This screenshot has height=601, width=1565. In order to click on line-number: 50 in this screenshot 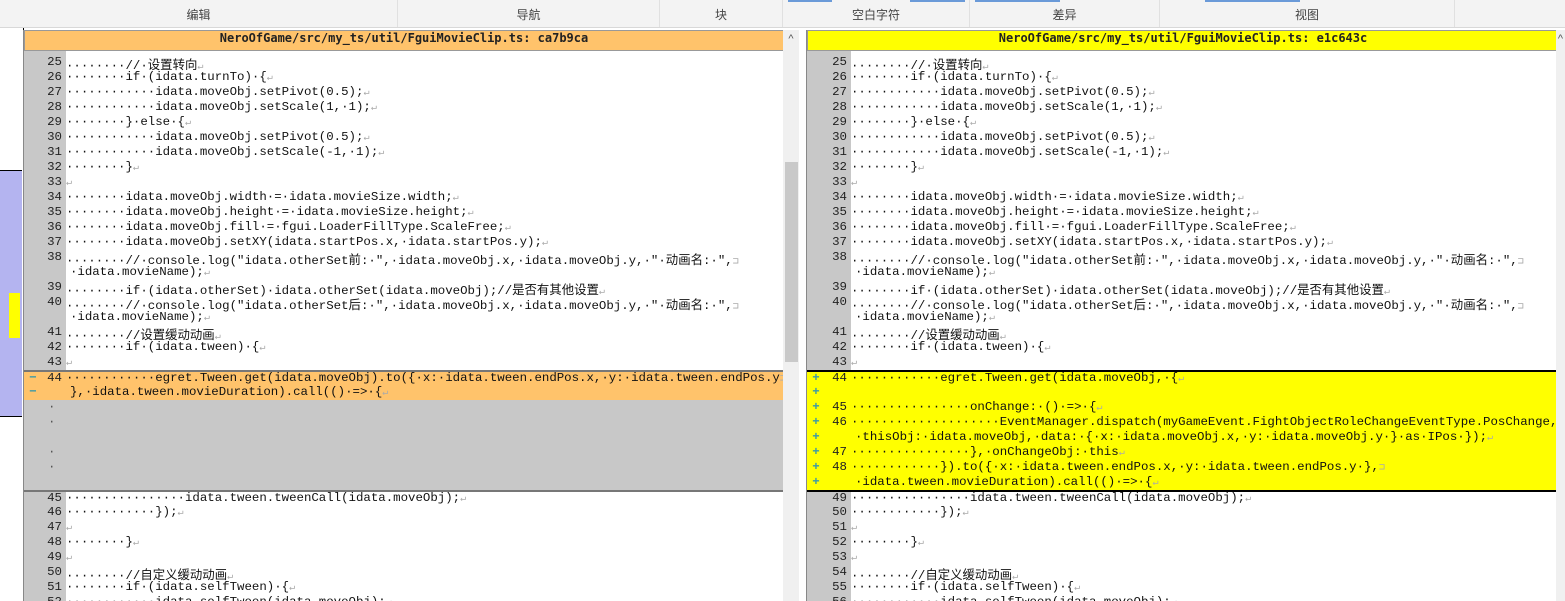, I will do `click(839, 512)`.